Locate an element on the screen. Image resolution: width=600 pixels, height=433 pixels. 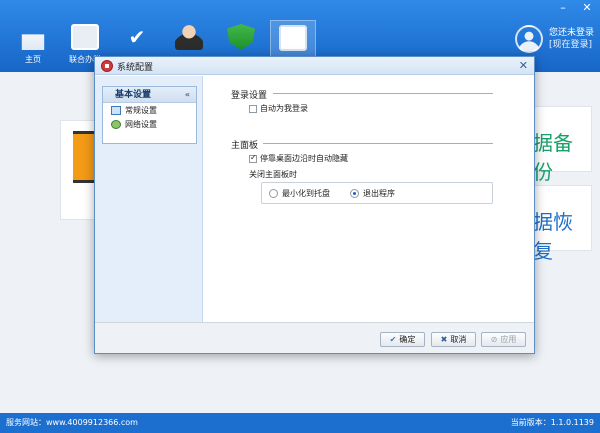
app-logo-icon is located at coordinates (107, 66).